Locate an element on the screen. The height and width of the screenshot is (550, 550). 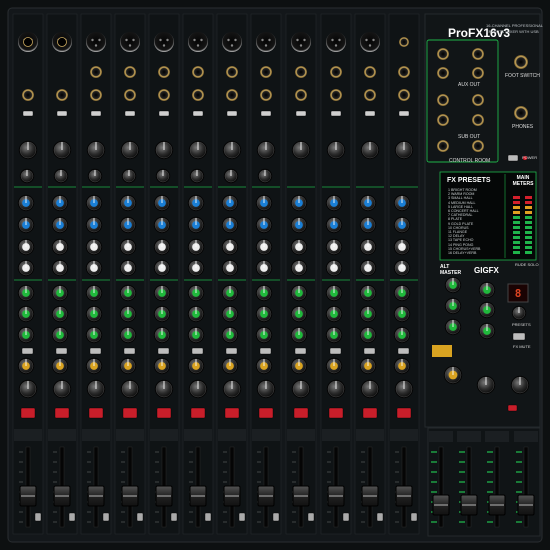
brand-tagline-1: 16-CHANNEL PROFESSIONAL is located at coordinates (514, 25).